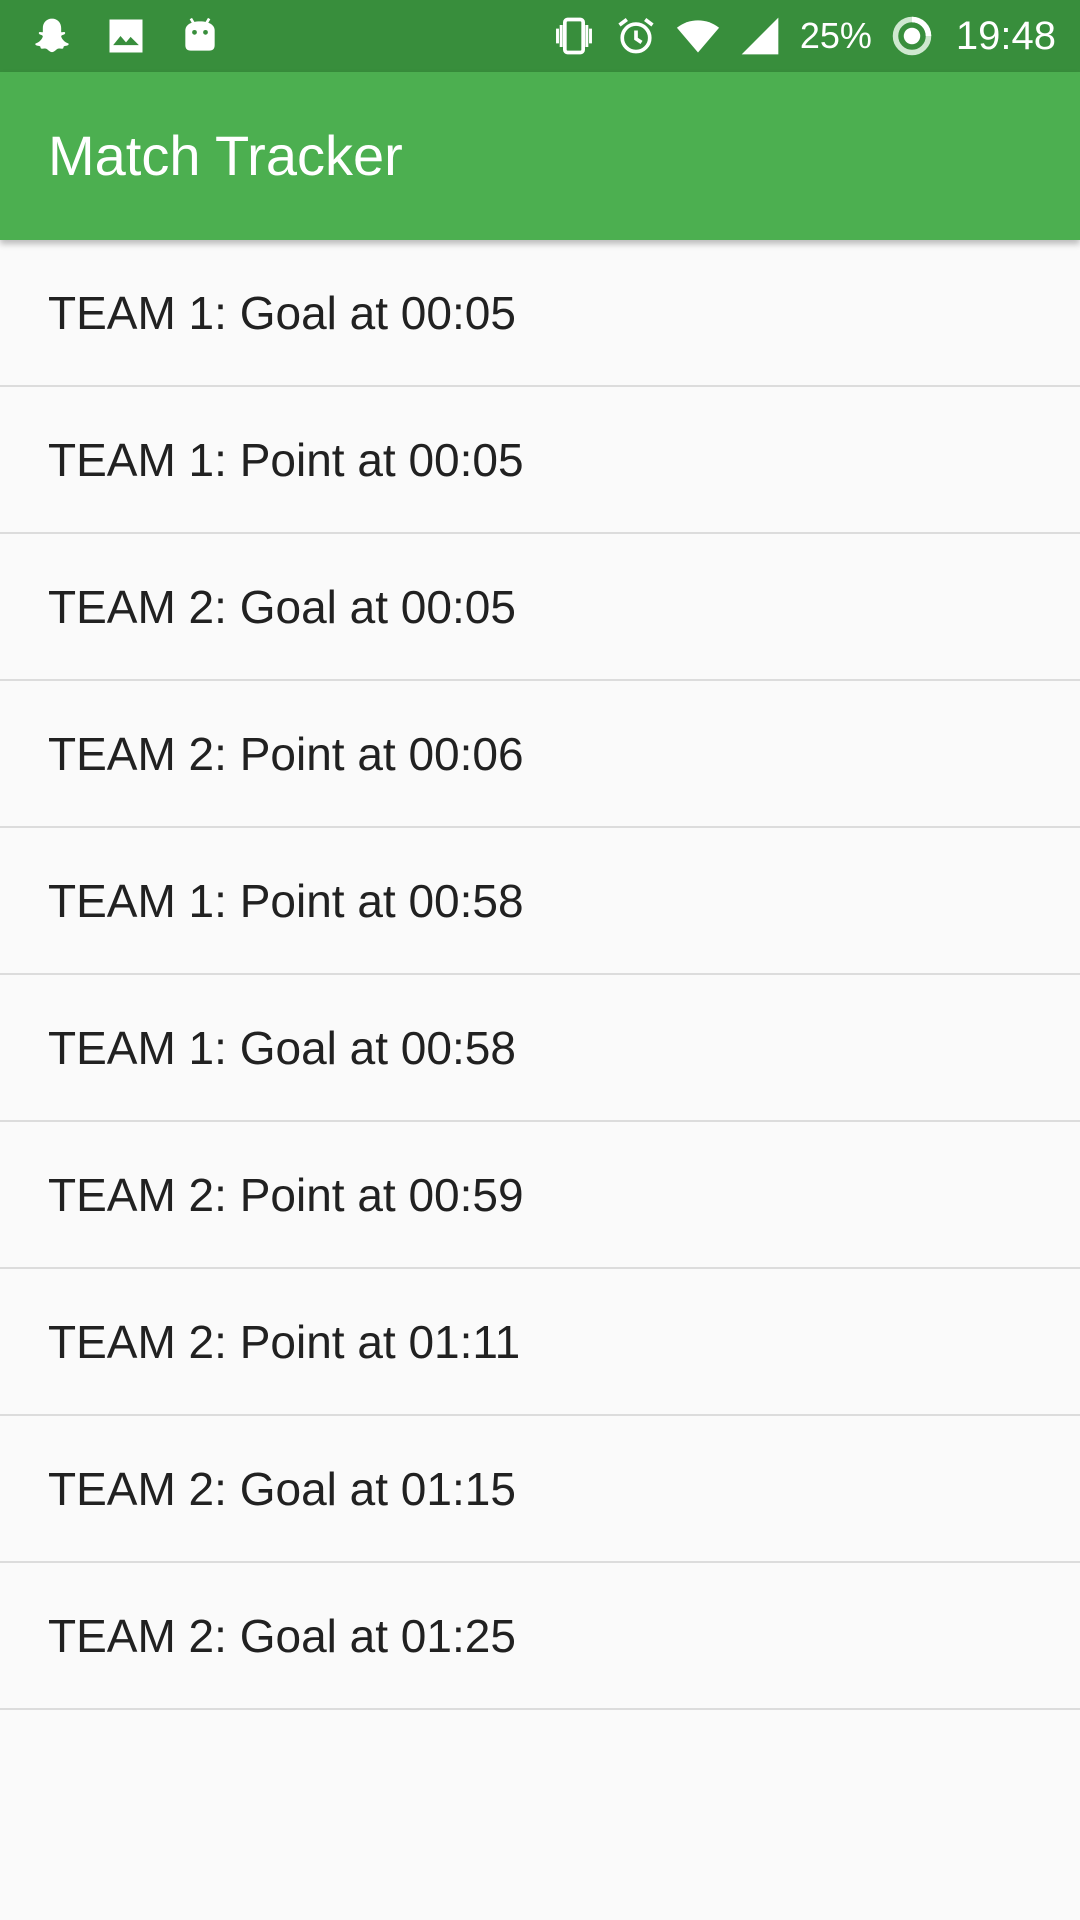 Image resolution: width=1080 pixels, height=1920 pixels. What do you see at coordinates (540, 36) in the screenshot?
I see `status-bar: 25% 19:48` at bounding box center [540, 36].